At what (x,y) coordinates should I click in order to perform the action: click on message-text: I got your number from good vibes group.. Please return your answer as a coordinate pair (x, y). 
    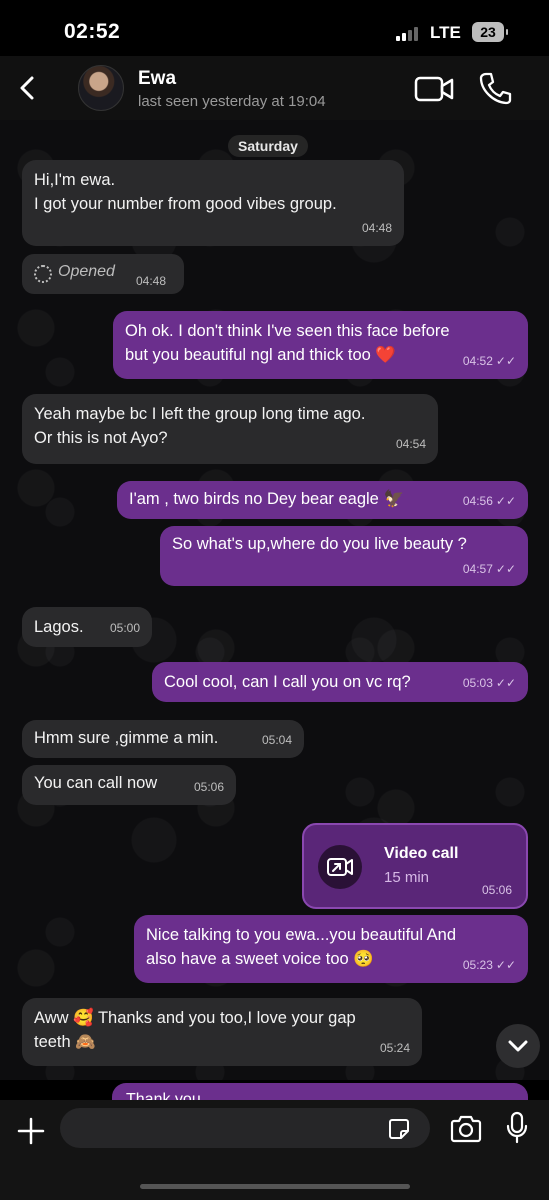
    Looking at the image, I should click on (185, 204).